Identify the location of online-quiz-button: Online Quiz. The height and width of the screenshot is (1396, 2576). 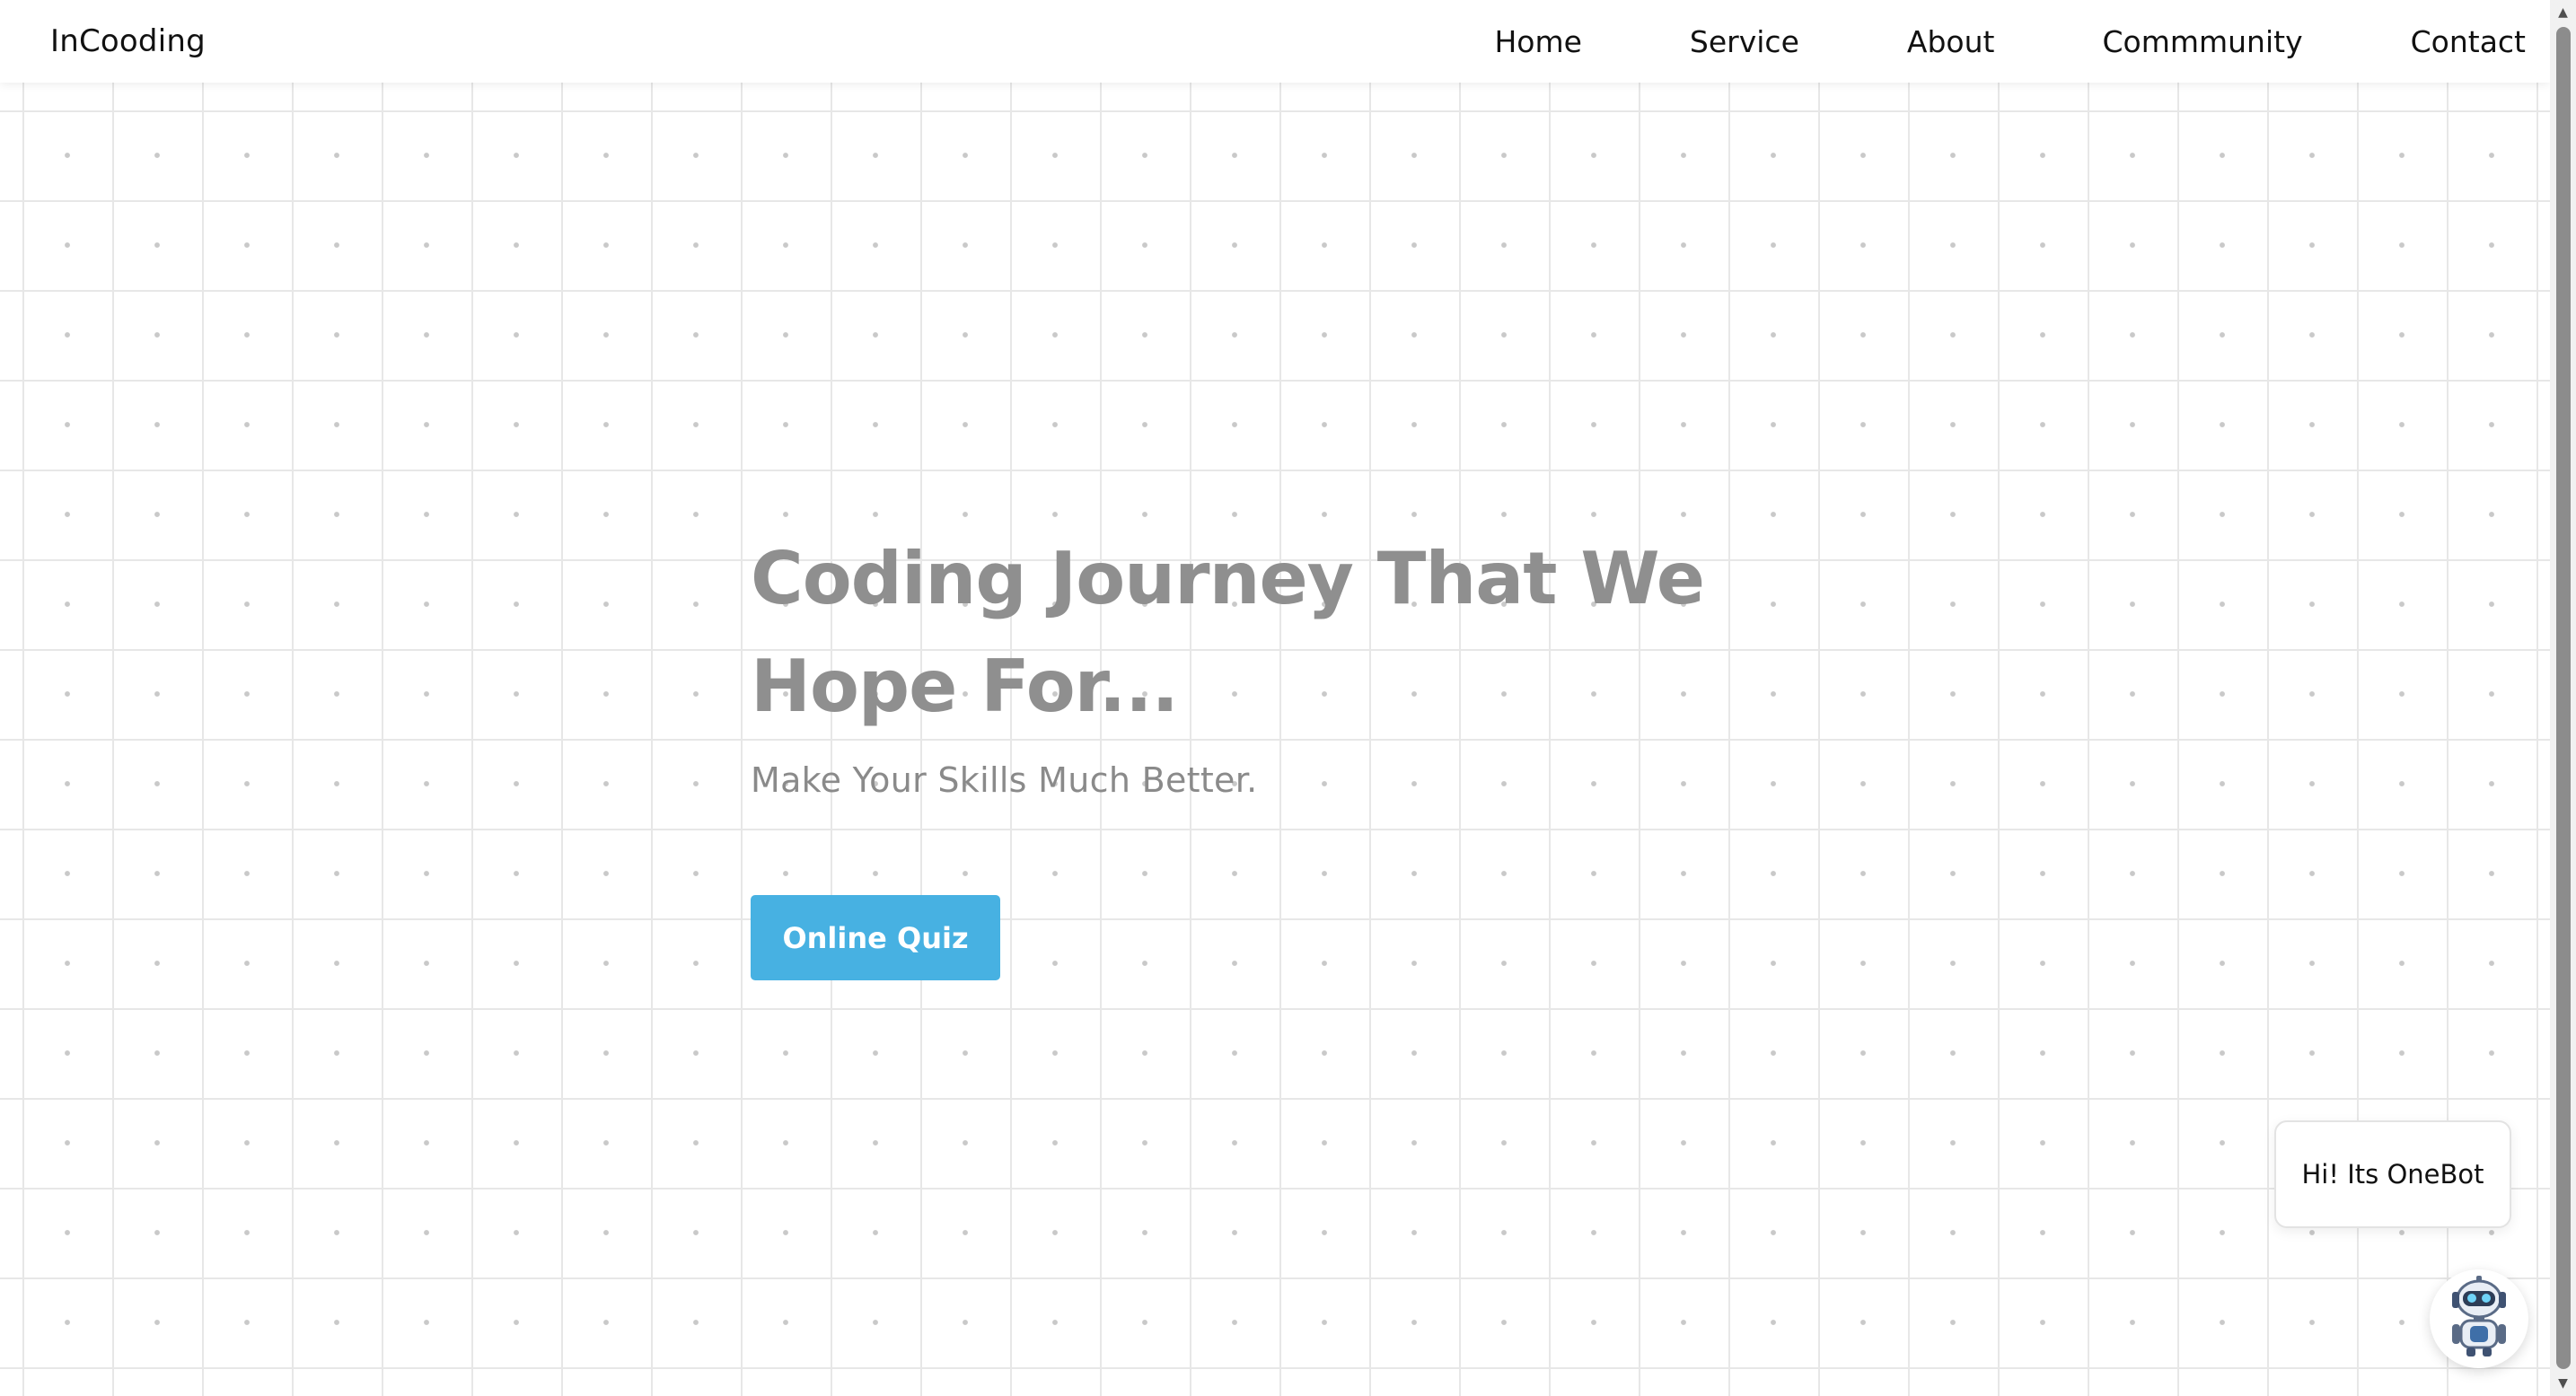
(875, 937).